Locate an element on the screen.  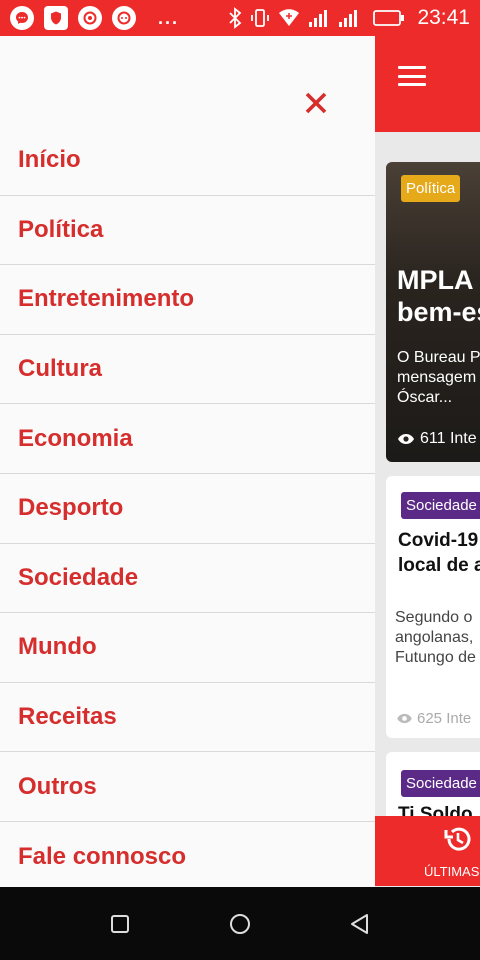
close-button is located at coordinates (316, 103).